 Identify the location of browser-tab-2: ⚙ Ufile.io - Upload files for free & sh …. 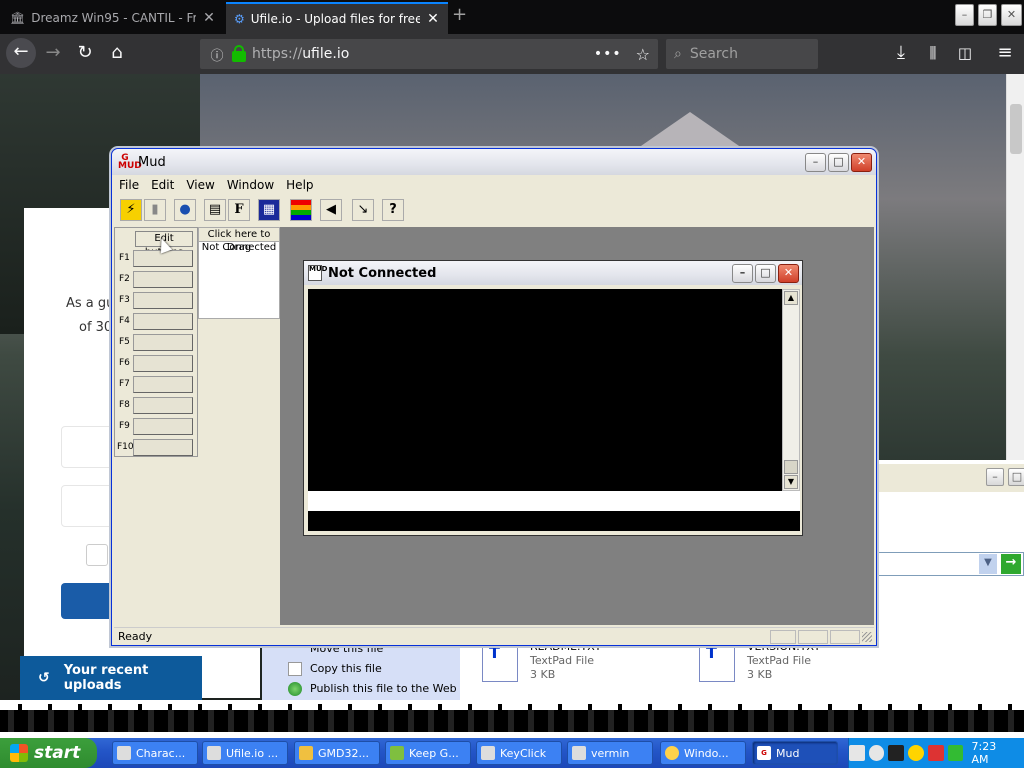
(337, 18).